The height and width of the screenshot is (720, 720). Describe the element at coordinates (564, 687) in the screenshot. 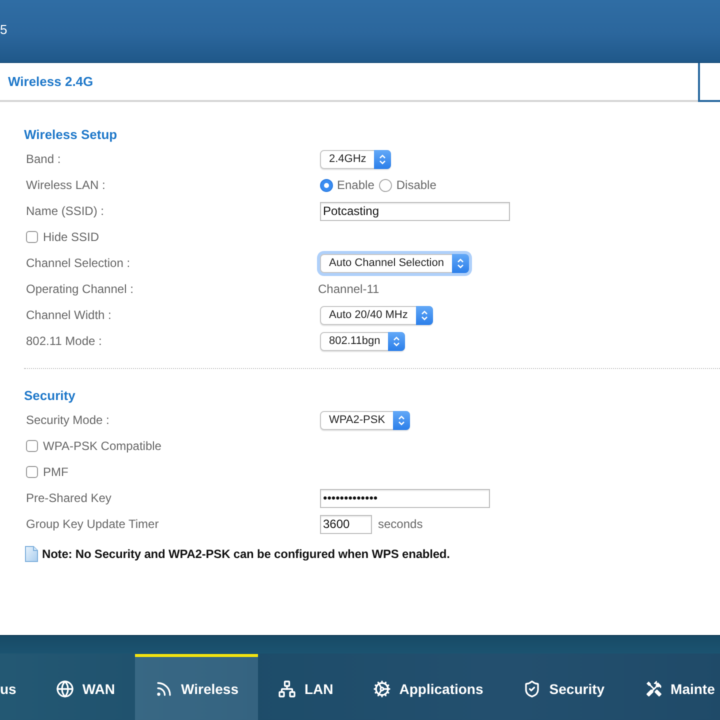

I see `nav-tab: Security` at that location.